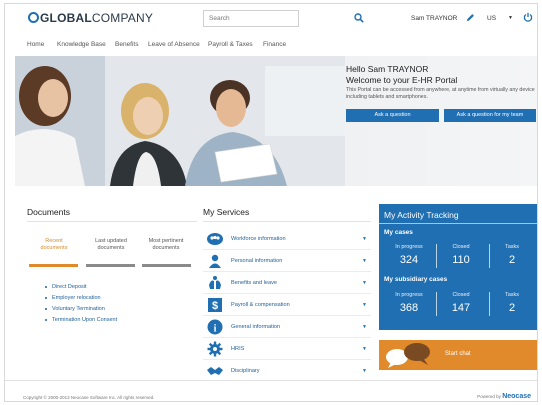 This screenshot has width=542, height=405. What do you see at coordinates (174, 44) in the screenshot?
I see `nav-leave-of-absence: Leave of Absence` at bounding box center [174, 44].